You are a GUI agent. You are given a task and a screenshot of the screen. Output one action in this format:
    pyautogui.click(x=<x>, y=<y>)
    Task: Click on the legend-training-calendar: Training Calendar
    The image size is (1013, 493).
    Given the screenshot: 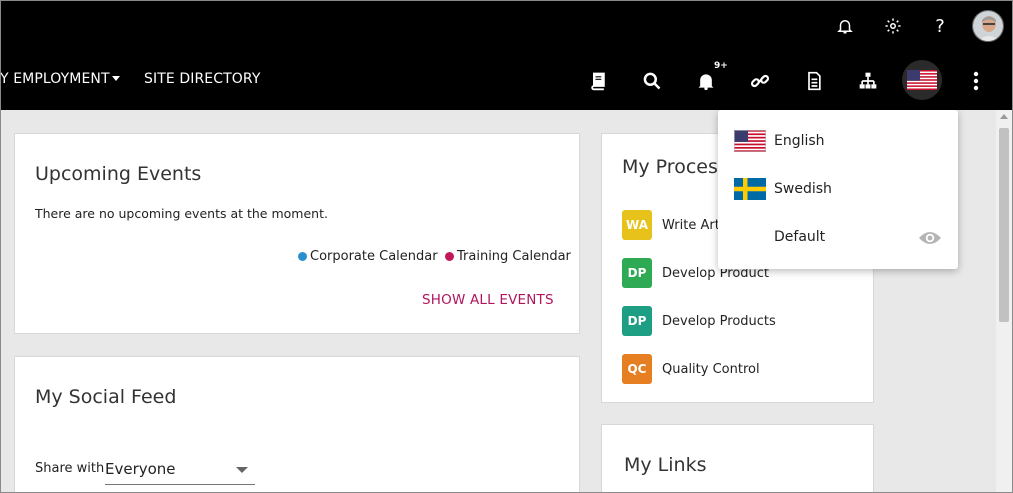 What is the action you would take?
    pyautogui.click(x=508, y=256)
    